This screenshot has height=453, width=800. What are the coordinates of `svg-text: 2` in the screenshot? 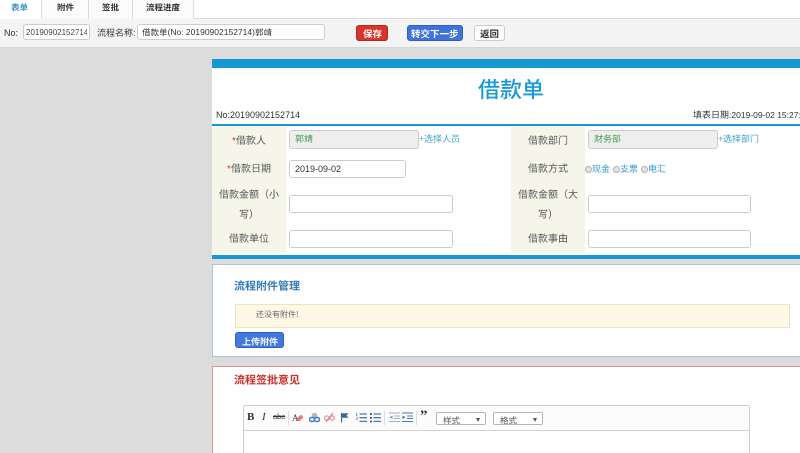 It's located at (357, 418).